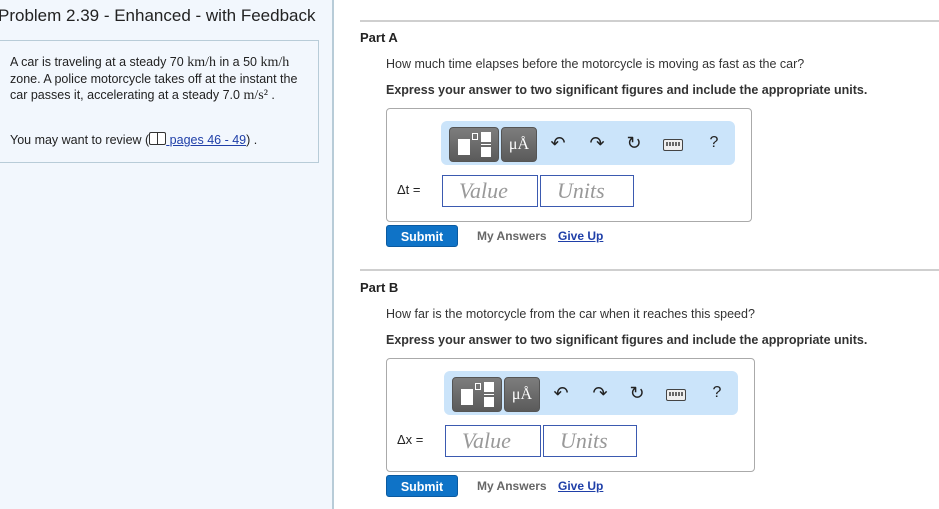 This screenshot has height=509, width=939. I want to click on part-b-label: Part B, so click(379, 287).